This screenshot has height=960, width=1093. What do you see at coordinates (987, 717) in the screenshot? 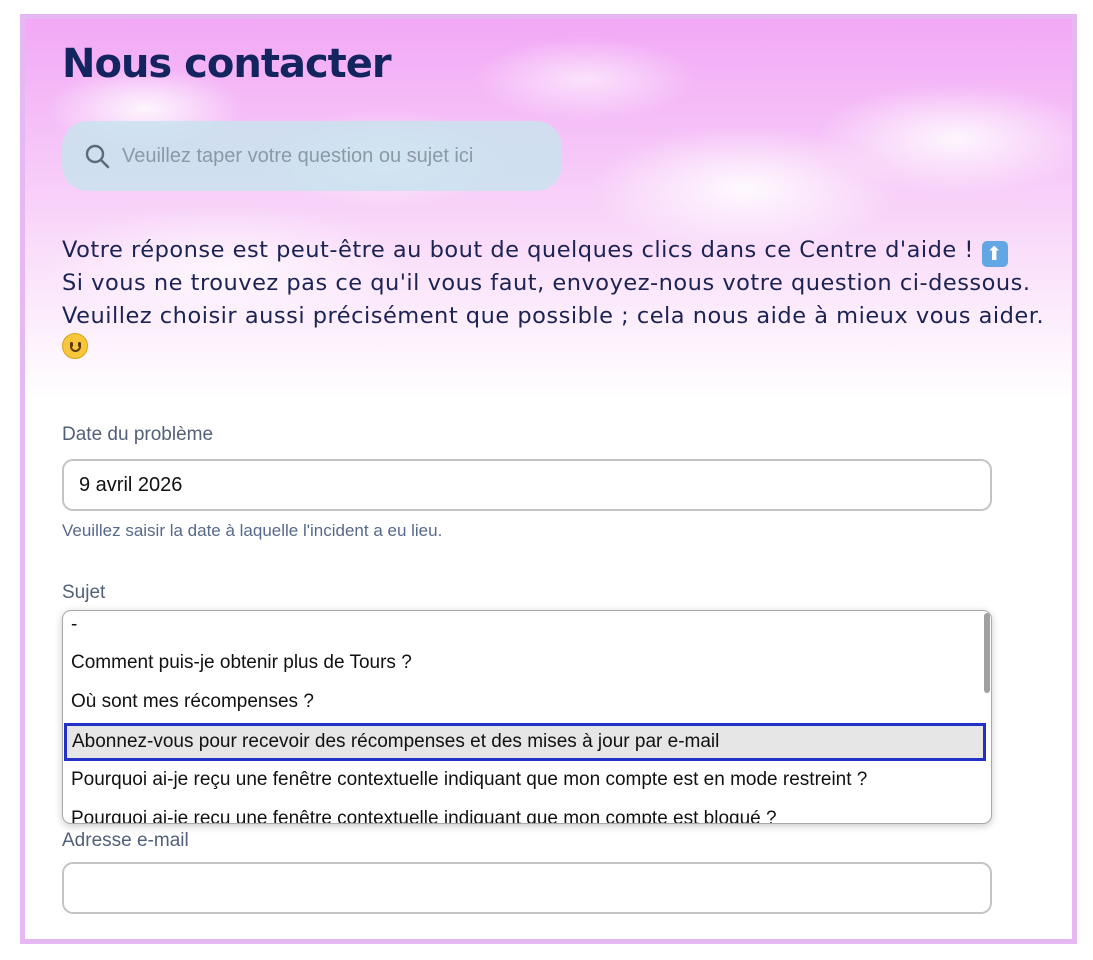
I see `dropdown-scrollbar` at bounding box center [987, 717].